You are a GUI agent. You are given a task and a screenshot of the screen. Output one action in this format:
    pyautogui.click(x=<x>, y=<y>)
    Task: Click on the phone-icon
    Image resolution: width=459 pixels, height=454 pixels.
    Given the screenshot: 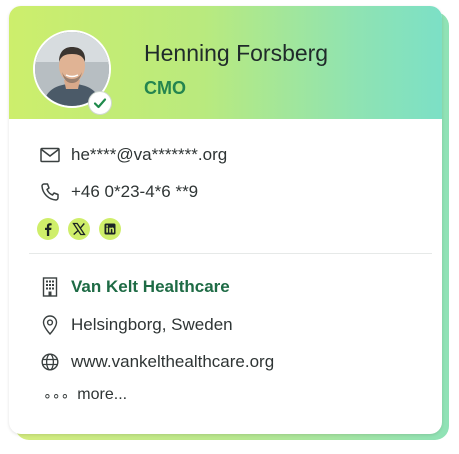 What is the action you would take?
    pyautogui.click(x=50, y=192)
    